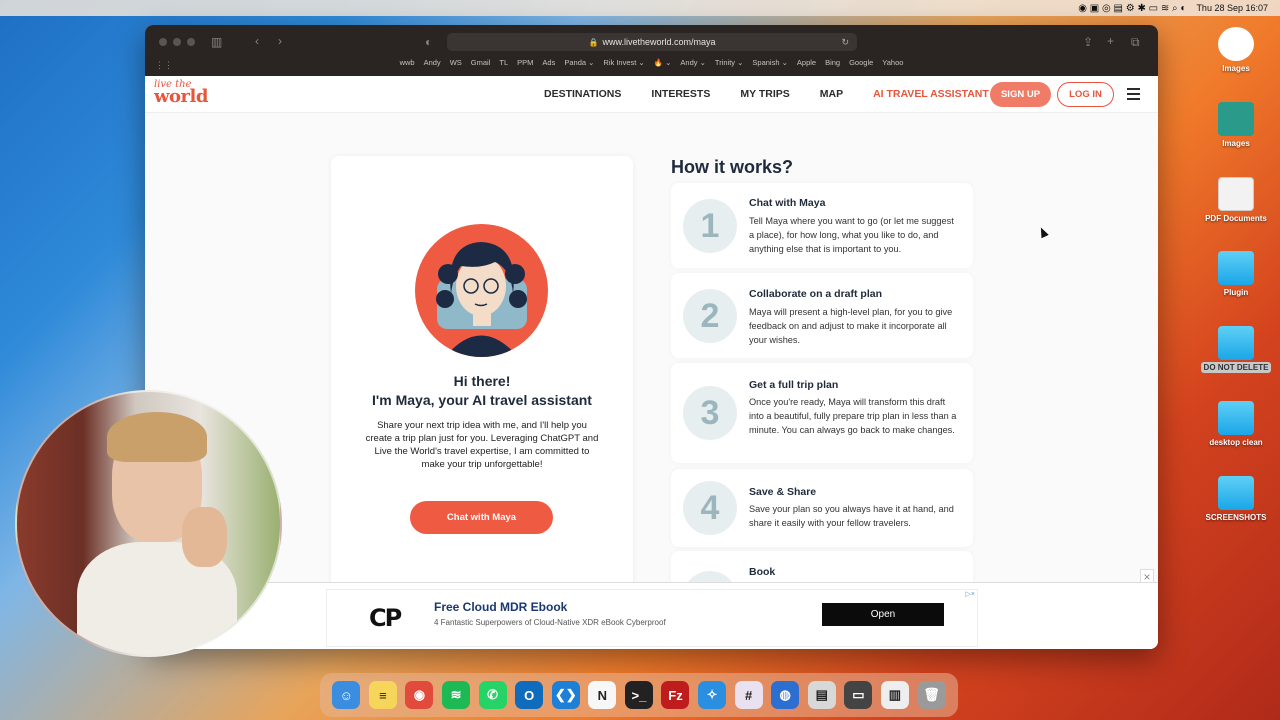  I want to click on desktop-icon-images: Images, so click(1236, 50).